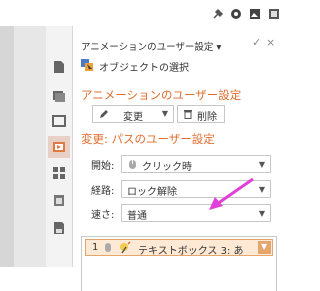  I want to click on new-slide-icon, so click(59, 67).